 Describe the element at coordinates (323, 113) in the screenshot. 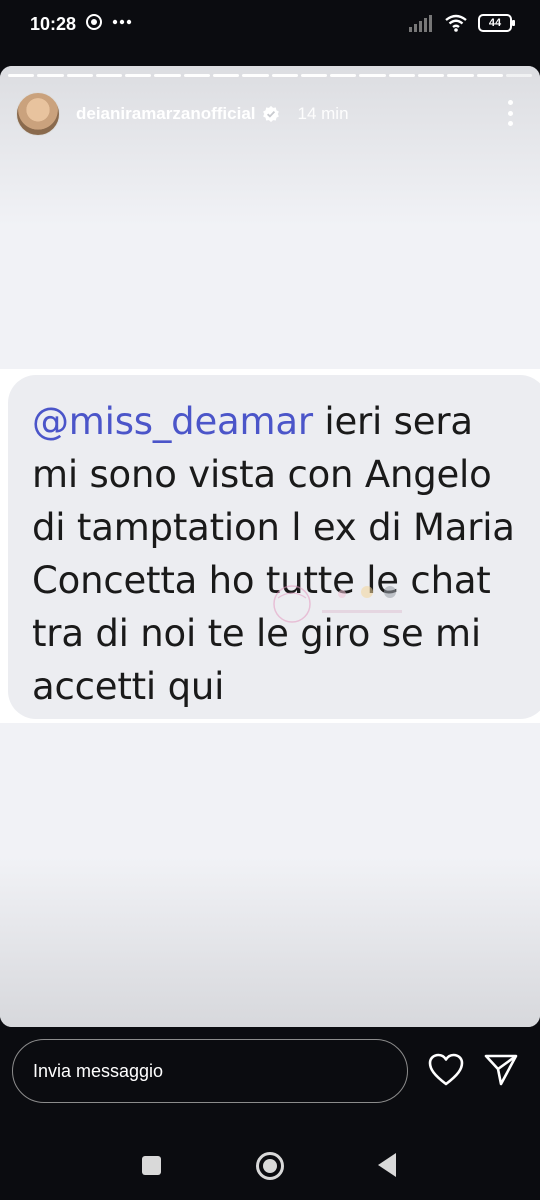

I see `story-time-ago: 14 min` at that location.